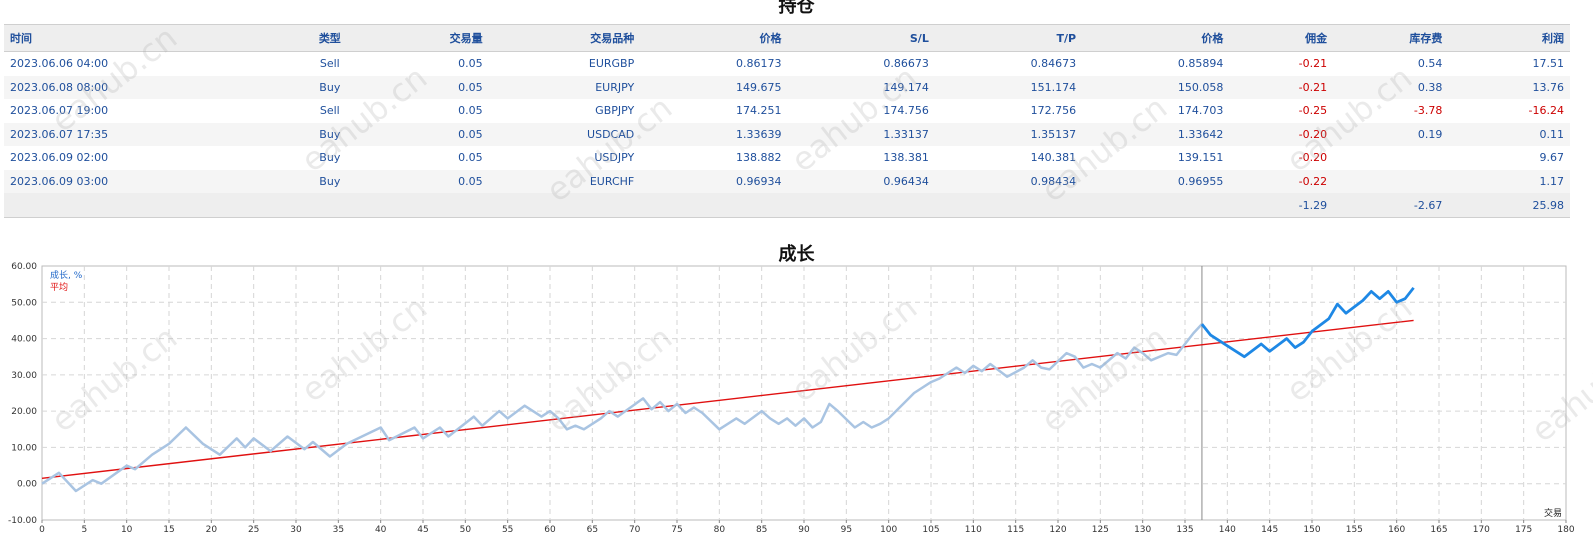 The image size is (1593, 540). Describe the element at coordinates (1200, 111) in the screenshot. I see `cell-price: 174.703` at that location.